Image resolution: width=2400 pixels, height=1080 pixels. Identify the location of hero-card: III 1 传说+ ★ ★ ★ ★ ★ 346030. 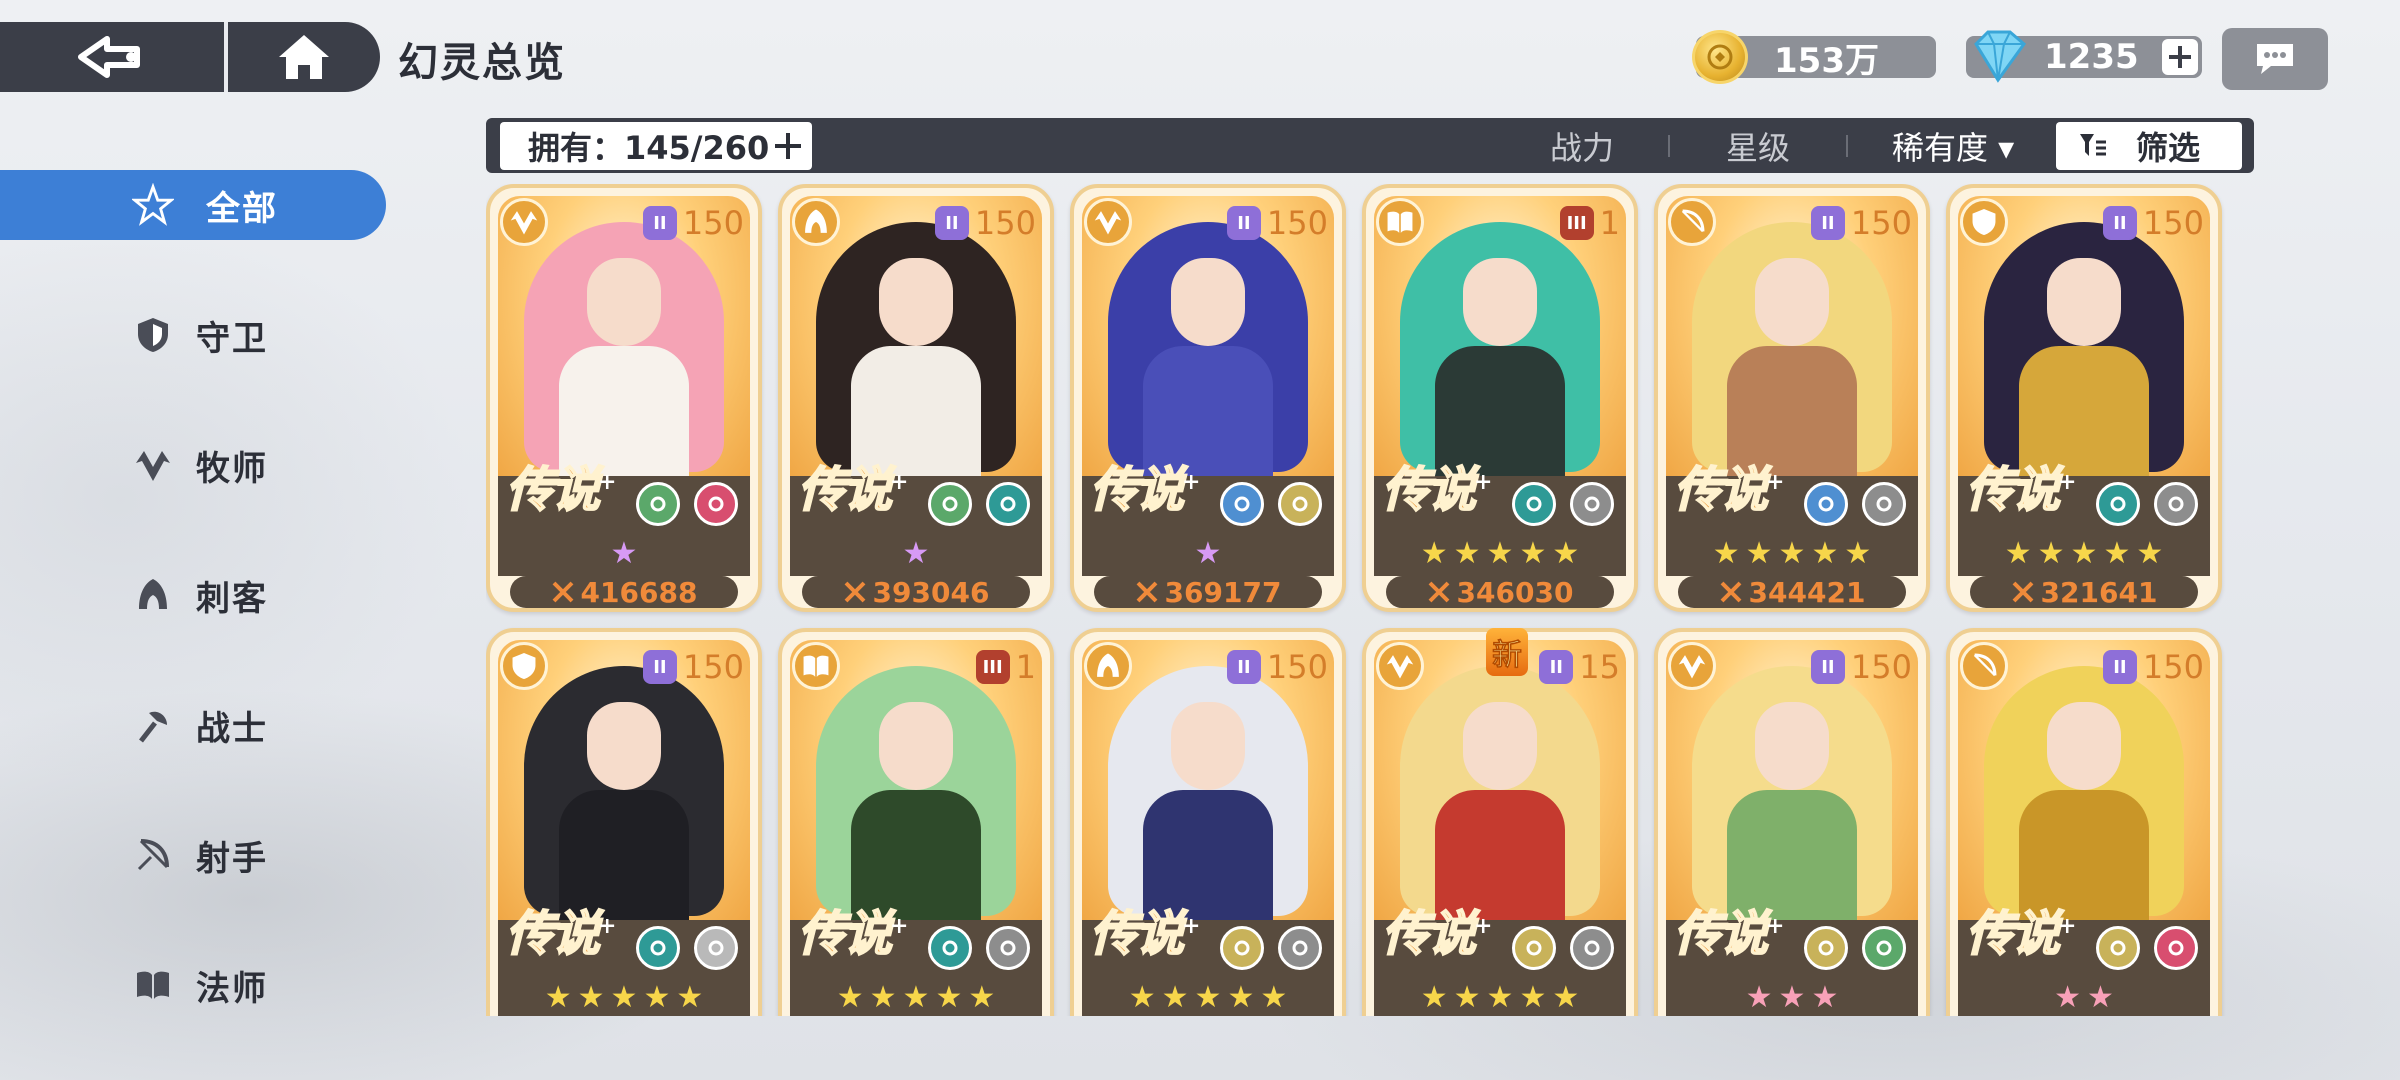
(1500, 398).